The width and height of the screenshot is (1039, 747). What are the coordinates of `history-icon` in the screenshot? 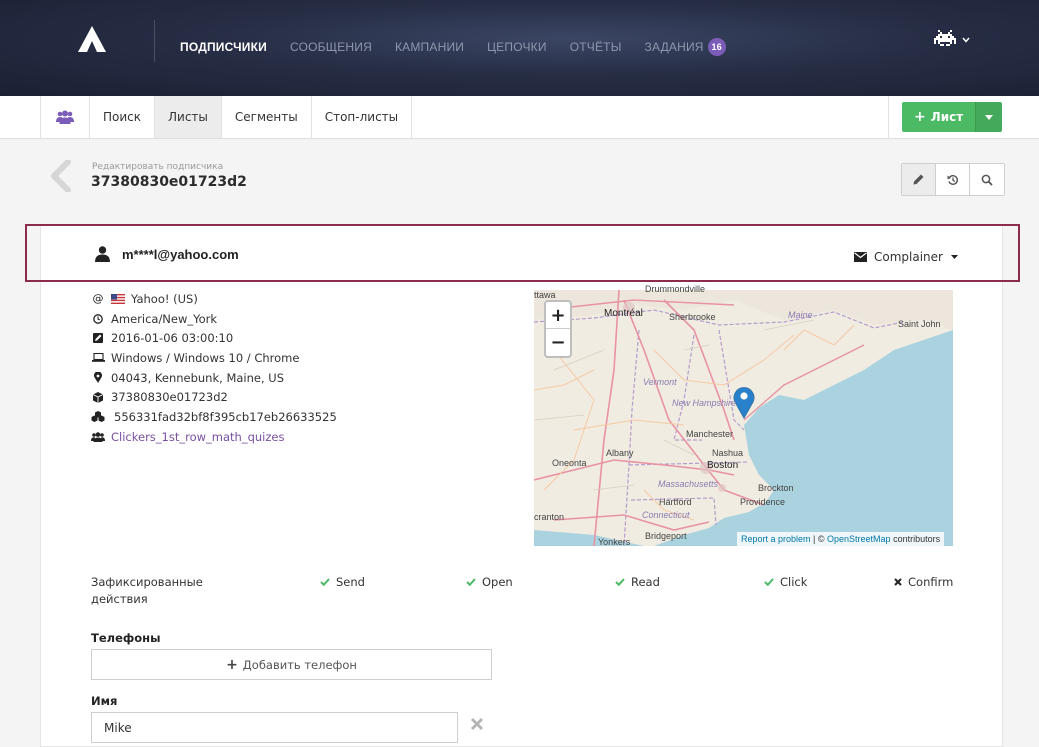 It's located at (952, 179).